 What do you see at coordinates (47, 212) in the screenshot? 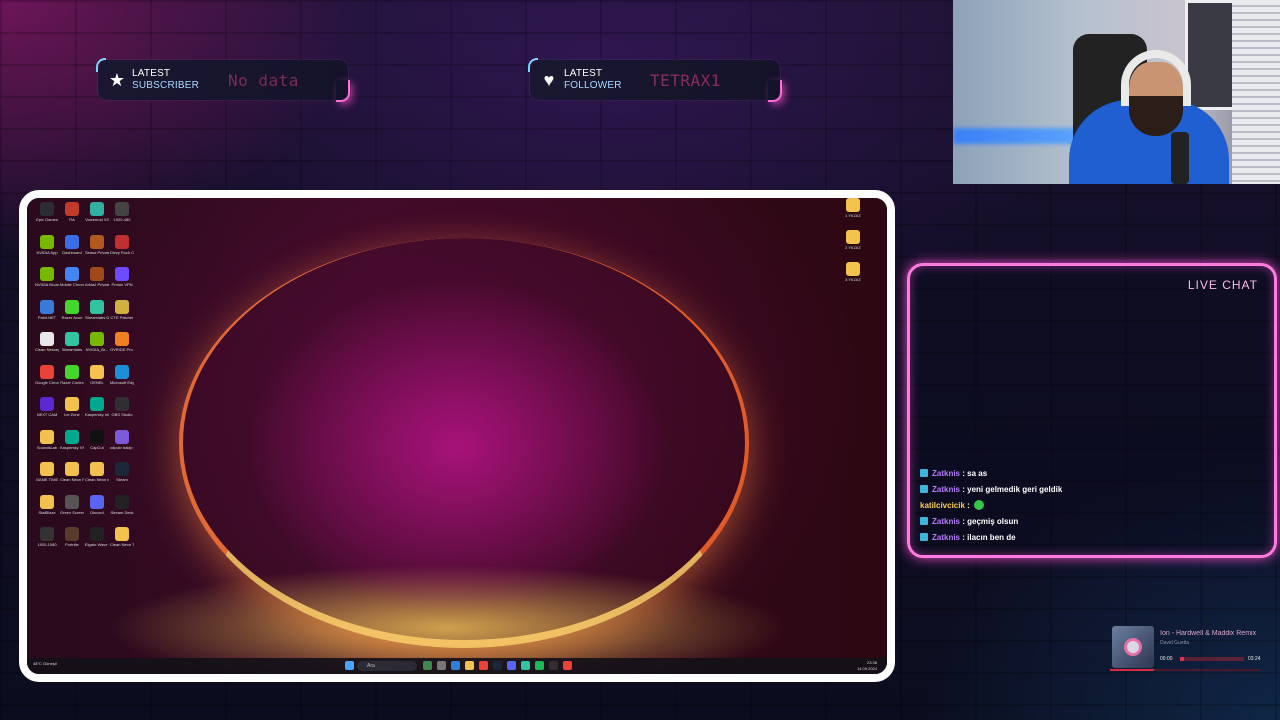
I see `desktop-icon: Epic Games` at bounding box center [47, 212].